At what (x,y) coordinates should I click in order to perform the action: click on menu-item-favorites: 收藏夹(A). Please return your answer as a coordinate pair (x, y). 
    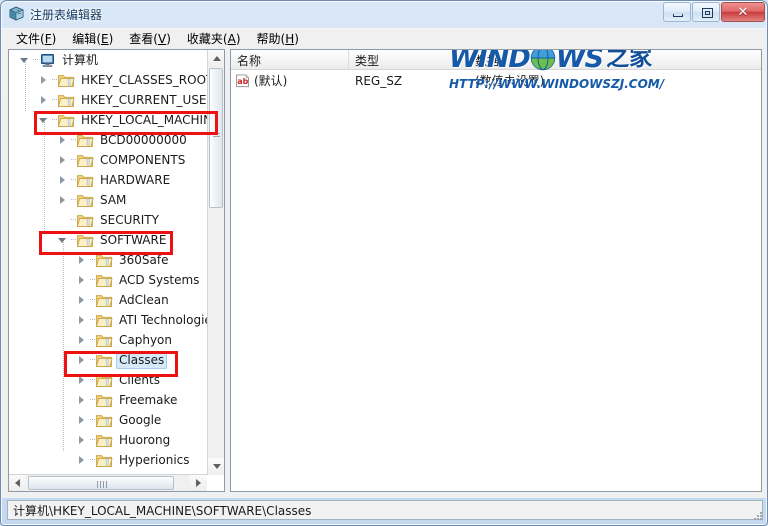
    Looking at the image, I should click on (214, 39).